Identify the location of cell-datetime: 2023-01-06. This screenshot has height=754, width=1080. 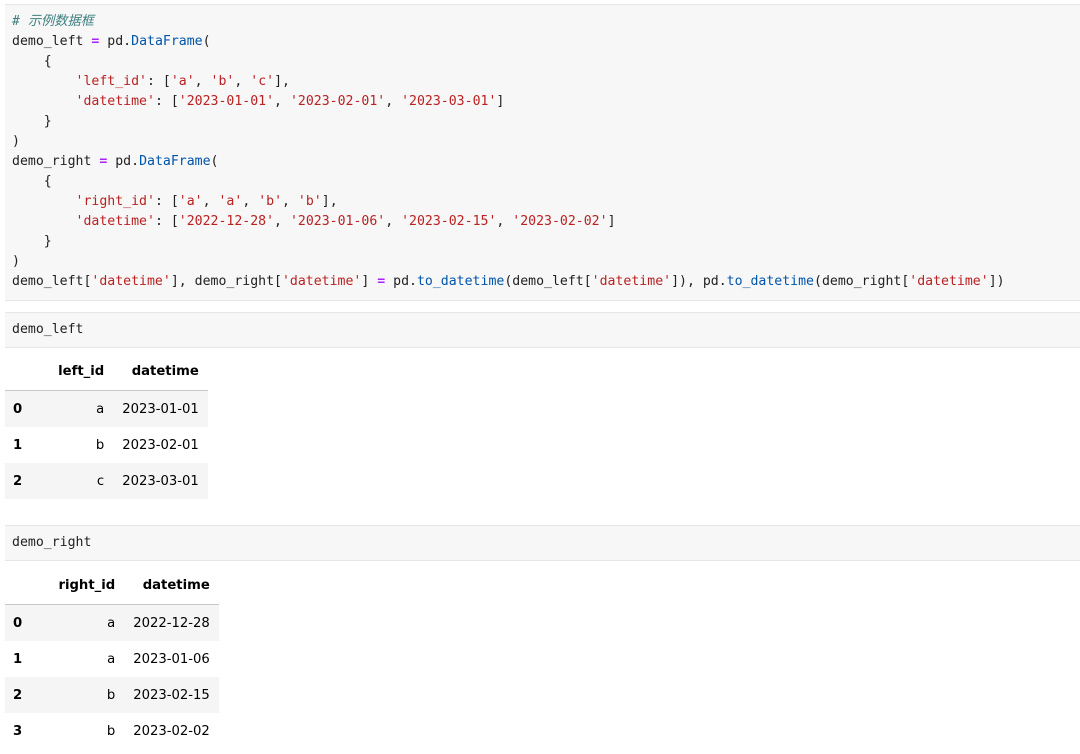
(171, 659).